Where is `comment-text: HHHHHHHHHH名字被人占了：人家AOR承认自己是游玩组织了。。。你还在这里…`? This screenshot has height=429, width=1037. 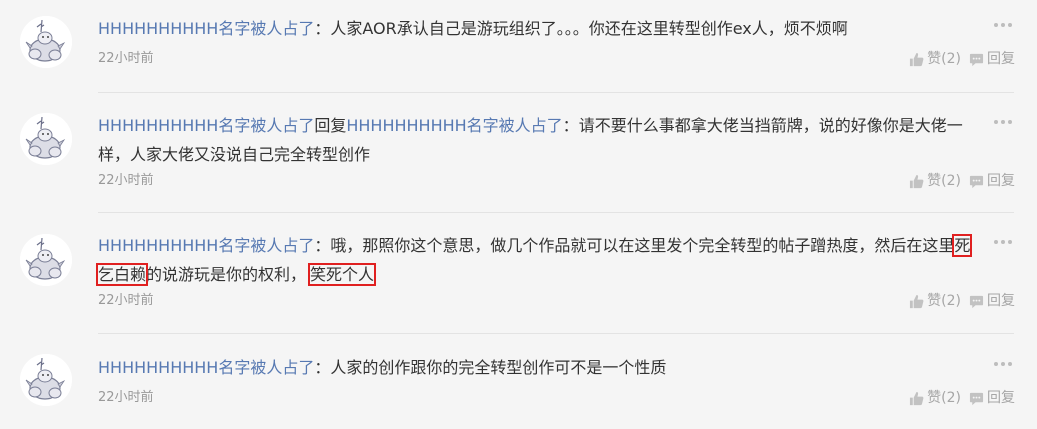
comment-text: HHHHHHHHHH名字被人占了：人家AOR承认自己是游玩组织了。。。你还在这里… is located at coordinates (538, 28).